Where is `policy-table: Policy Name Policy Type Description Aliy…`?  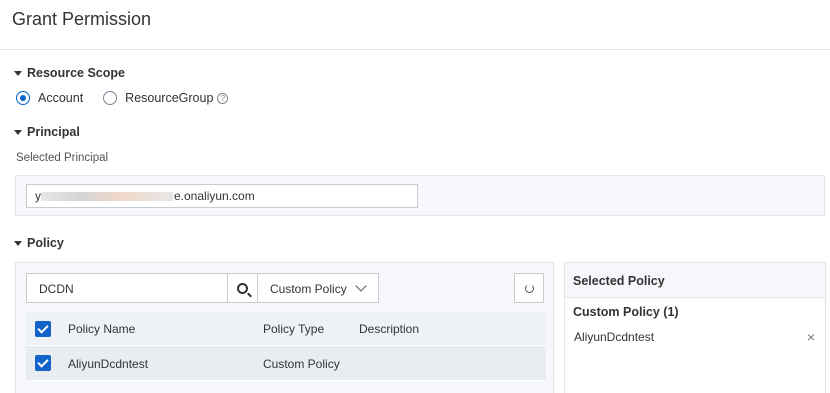 policy-table: Policy Name Policy Type Description Aliy… is located at coordinates (286, 346).